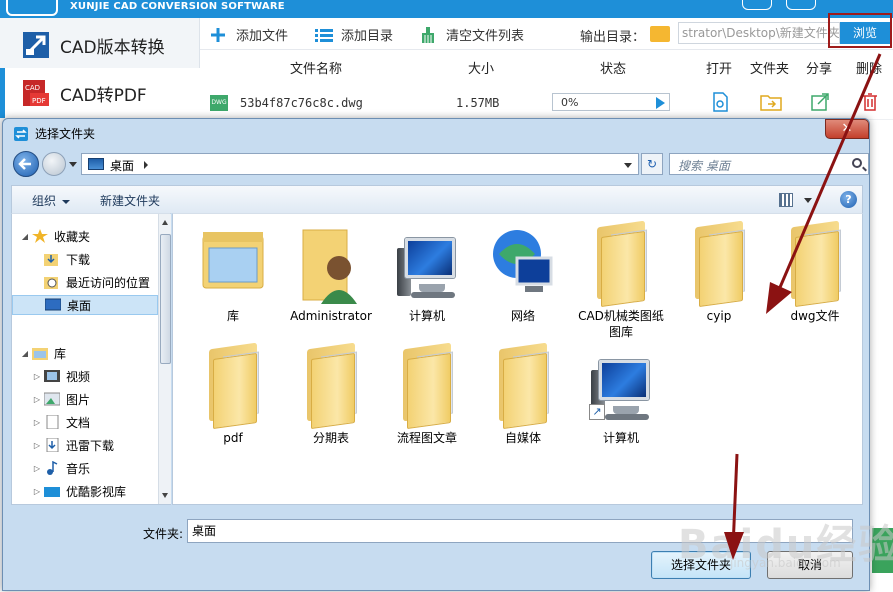  I want to click on folder-item-label: dwg文件, so click(815, 316).